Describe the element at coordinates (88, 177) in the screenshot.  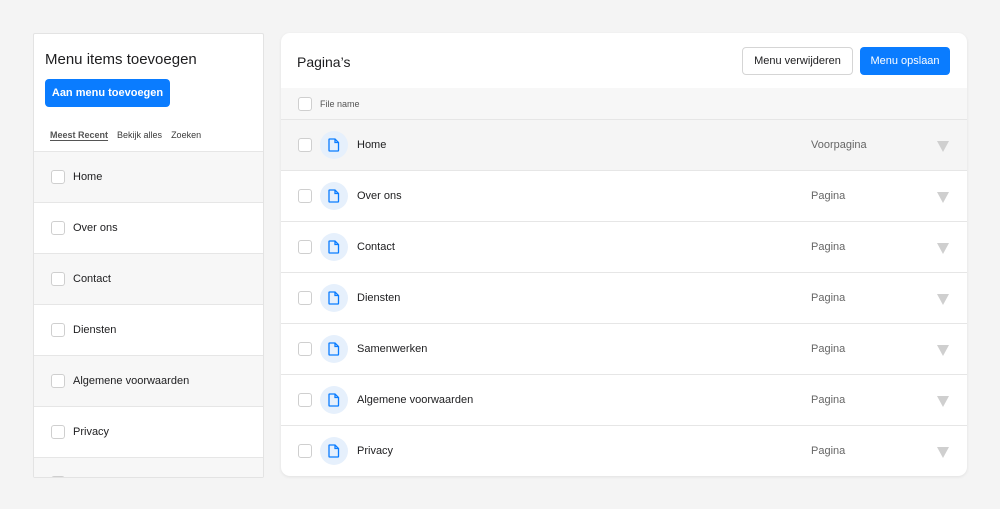
I see `list-item-label: Home` at that location.